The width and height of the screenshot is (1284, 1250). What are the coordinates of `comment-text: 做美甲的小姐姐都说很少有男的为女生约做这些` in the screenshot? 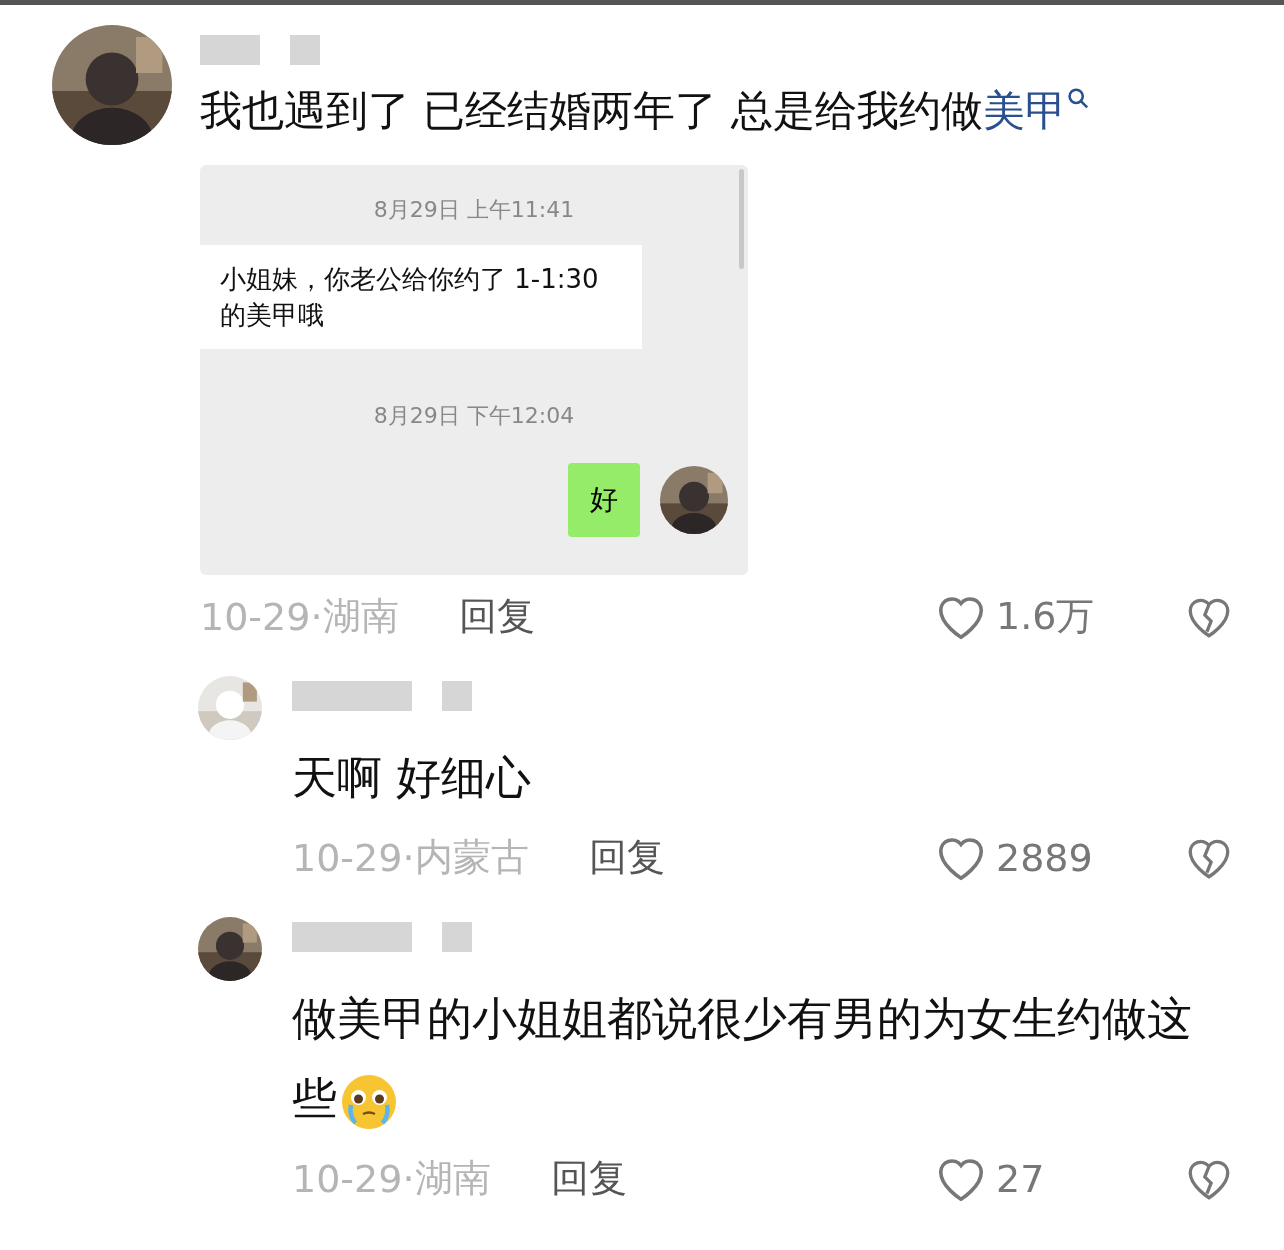 It's located at (757, 1059).